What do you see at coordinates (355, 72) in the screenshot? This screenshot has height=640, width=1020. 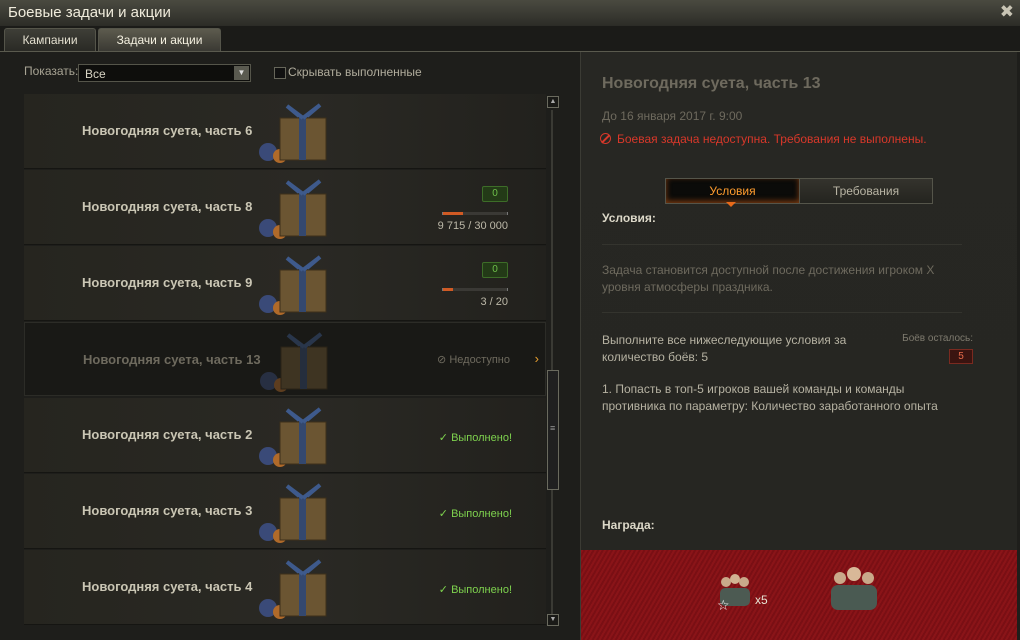 I see `hide-completed-label: Скрывать выполненные` at bounding box center [355, 72].